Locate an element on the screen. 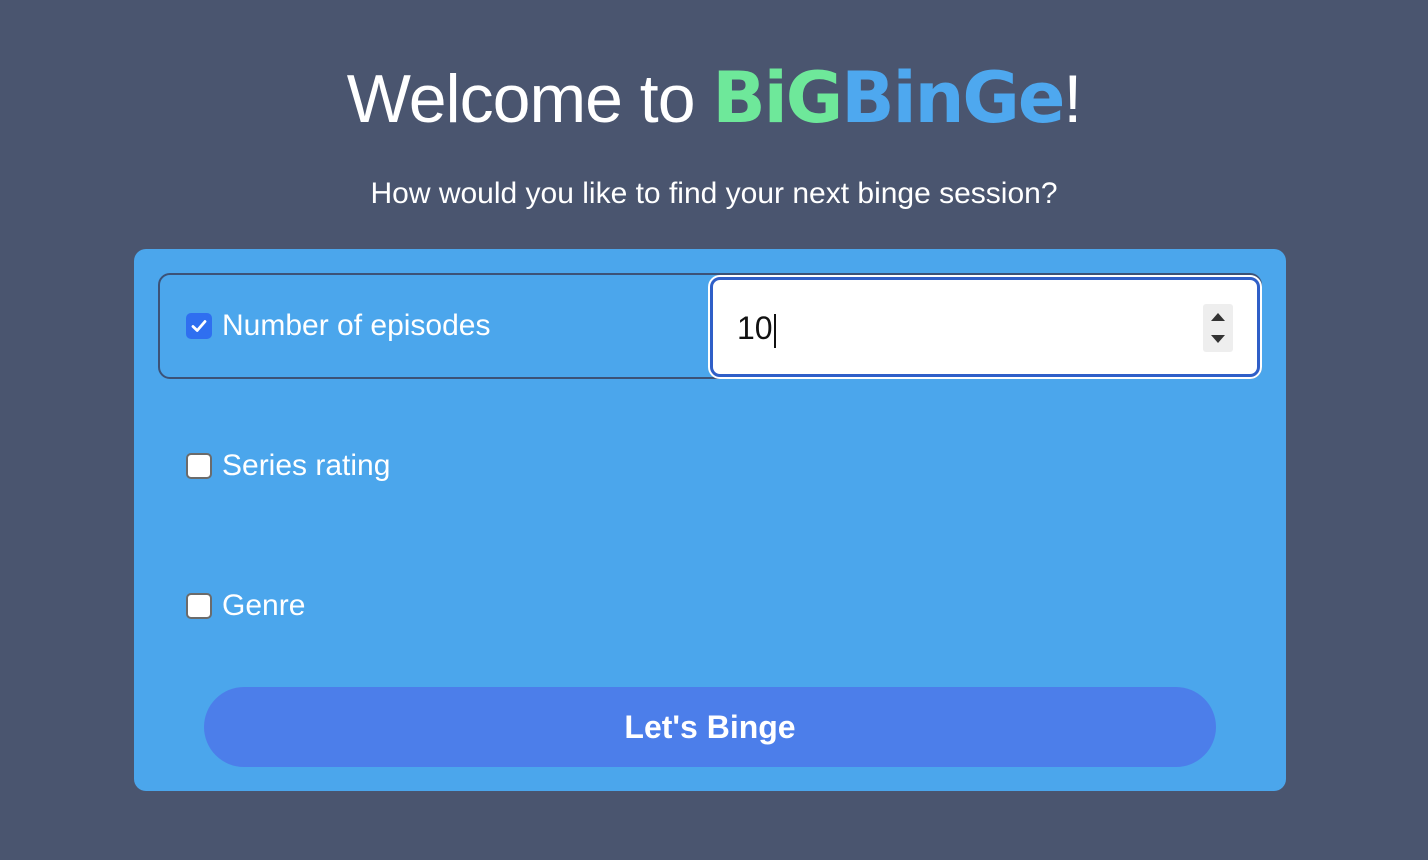  lets-binge-button: Let's Binge is located at coordinates (710, 727).